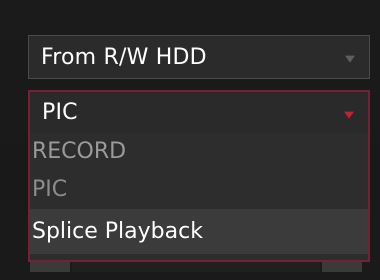  Describe the element at coordinates (199, 231) in the screenshot. I see `option-splice-playback: Splice Playback` at that location.